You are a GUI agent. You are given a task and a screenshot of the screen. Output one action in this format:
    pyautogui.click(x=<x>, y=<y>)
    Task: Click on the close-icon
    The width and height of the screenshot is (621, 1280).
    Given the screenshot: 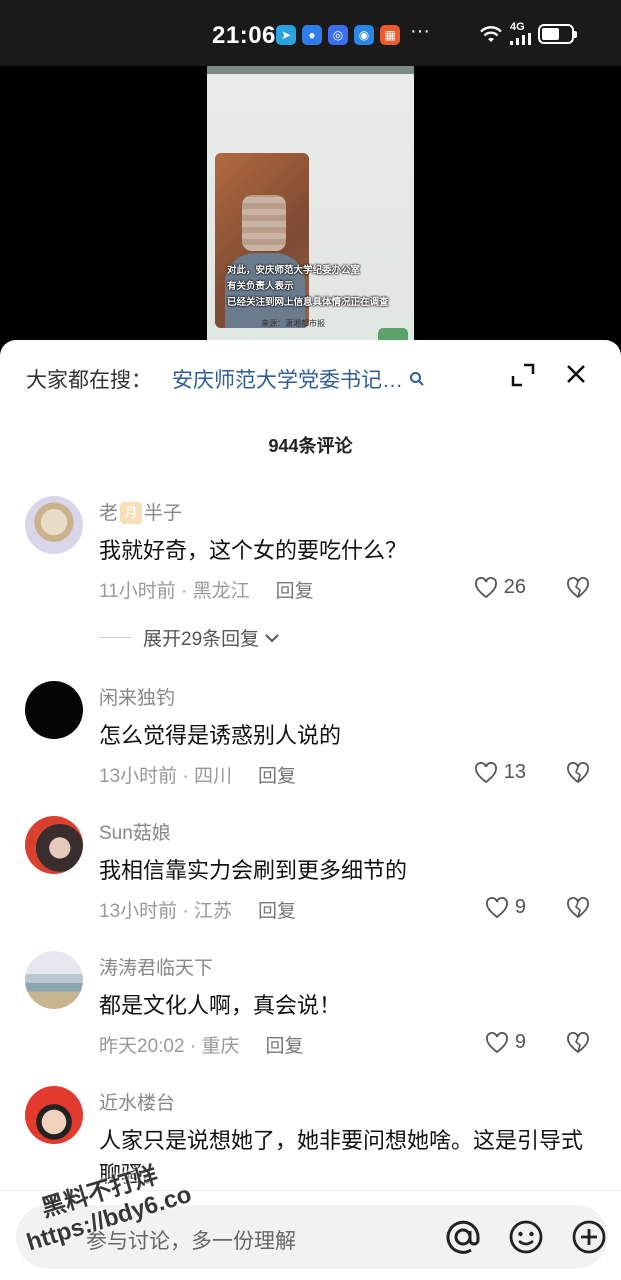 What is the action you would take?
    pyautogui.click(x=576, y=374)
    